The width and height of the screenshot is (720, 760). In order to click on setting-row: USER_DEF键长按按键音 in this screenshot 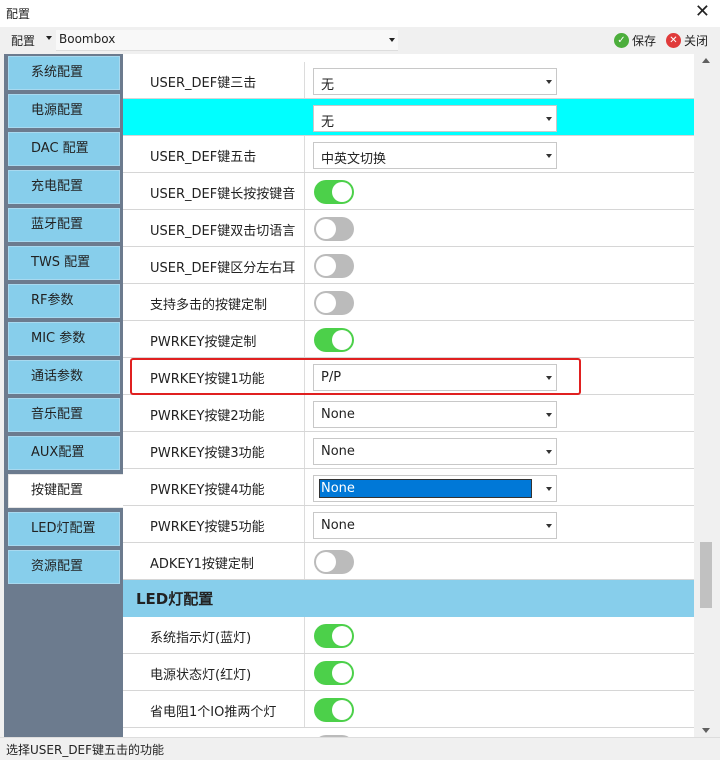, I will do `click(408, 191)`.